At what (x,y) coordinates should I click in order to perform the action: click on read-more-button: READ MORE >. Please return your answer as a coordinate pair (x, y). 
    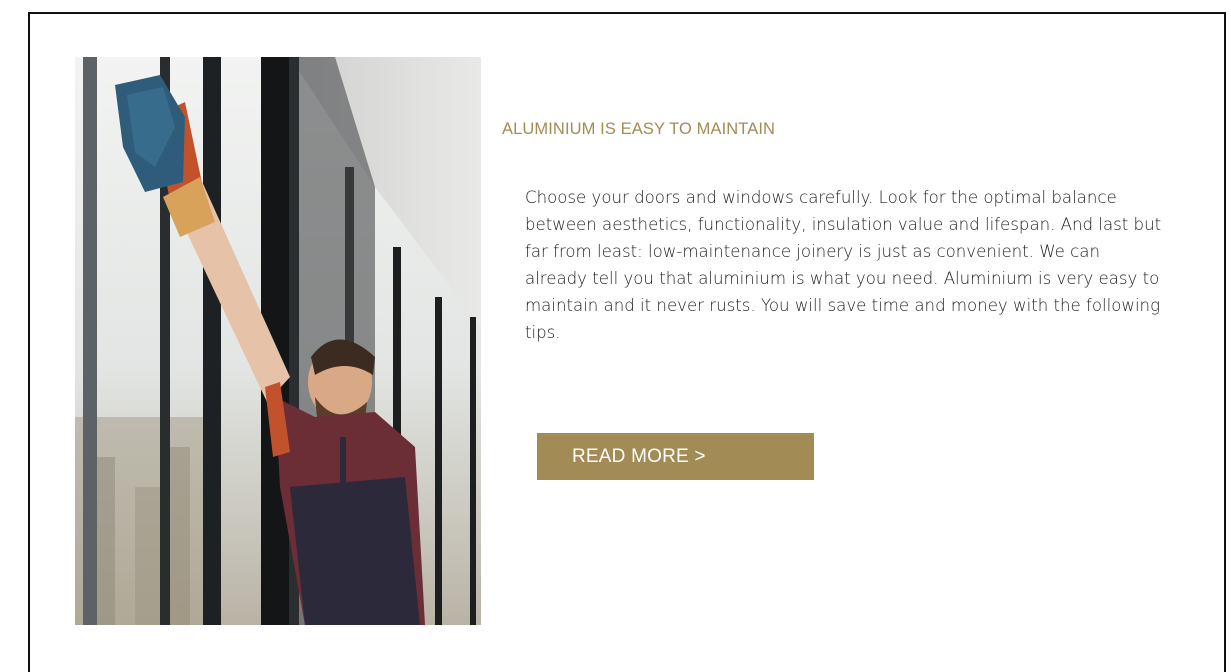
    Looking at the image, I should click on (675, 456).